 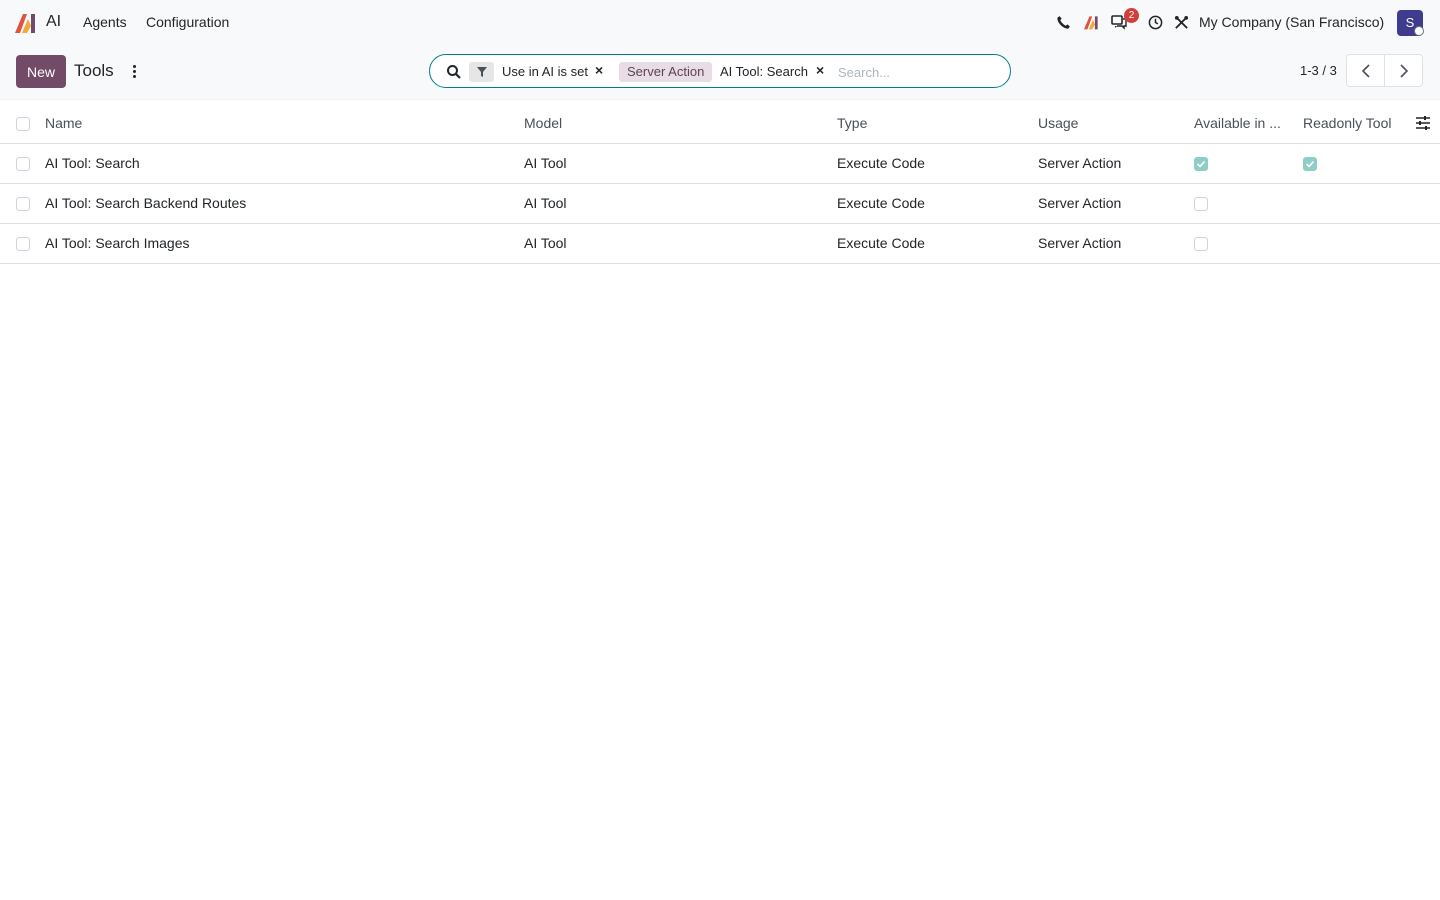 I want to click on search-icon, so click(x=454, y=72).